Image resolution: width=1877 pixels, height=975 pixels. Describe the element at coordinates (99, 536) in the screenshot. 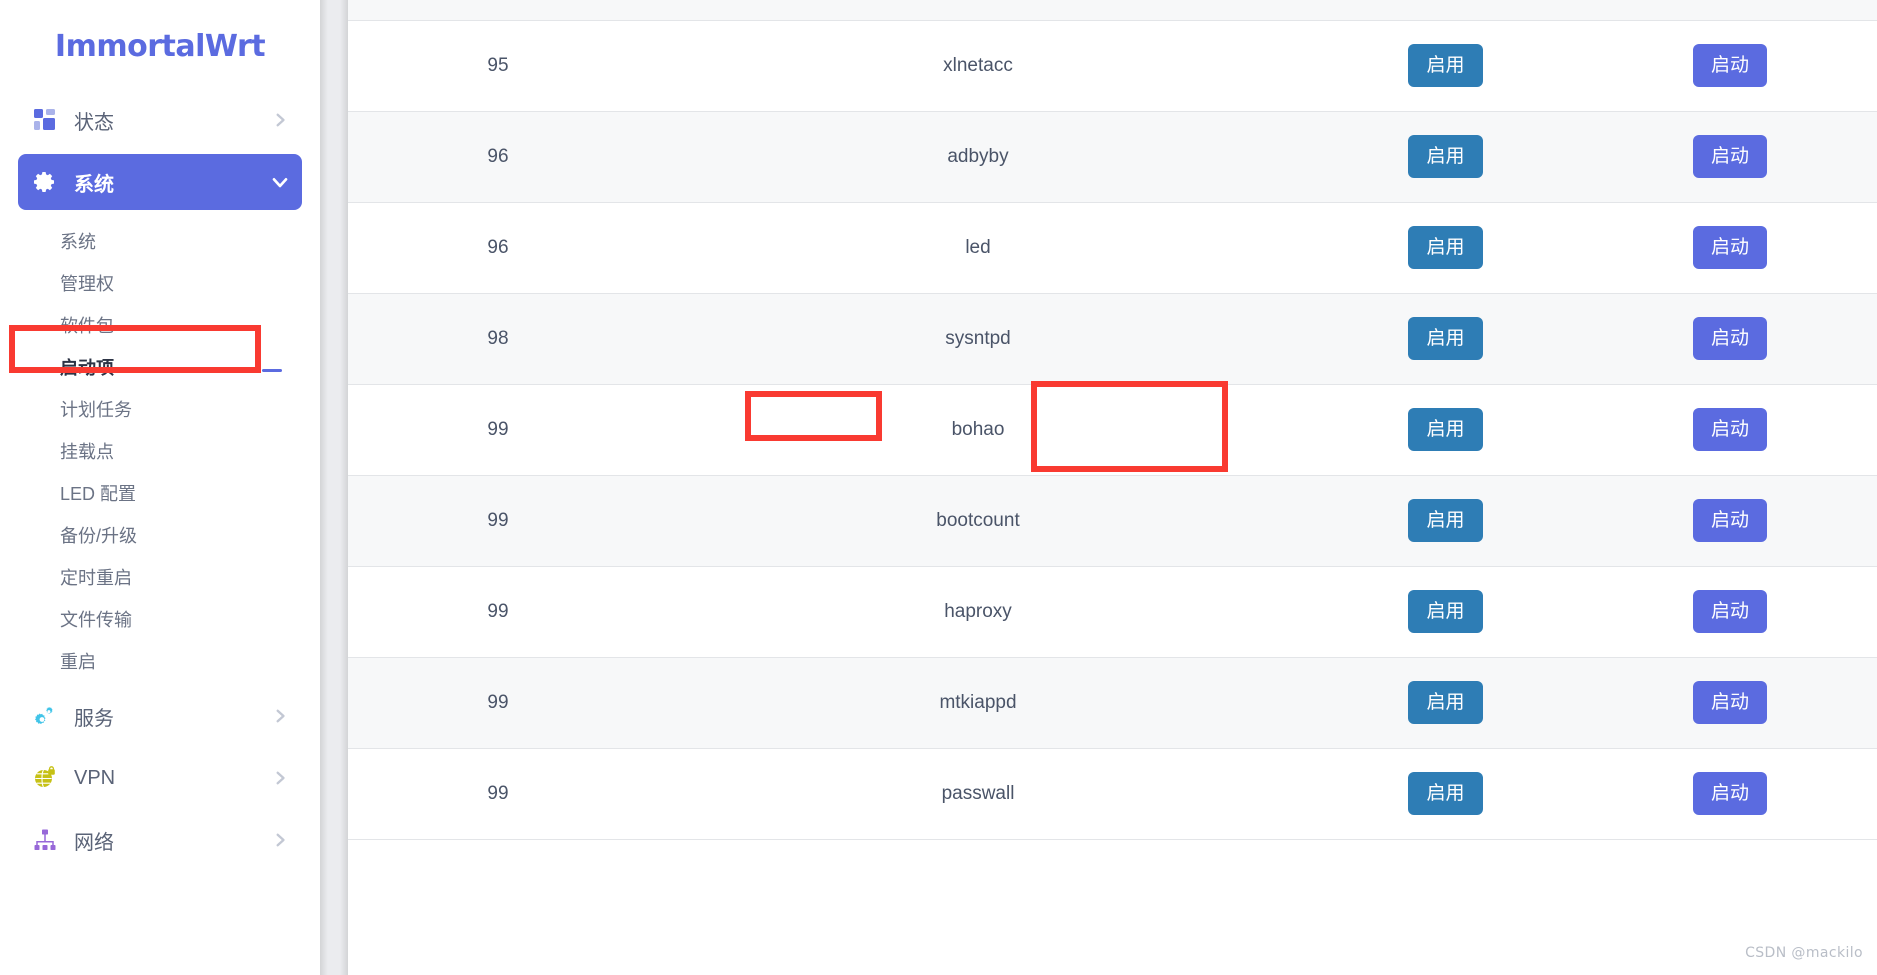

I see `sidebar-subitem-label: 备份/升级` at that location.